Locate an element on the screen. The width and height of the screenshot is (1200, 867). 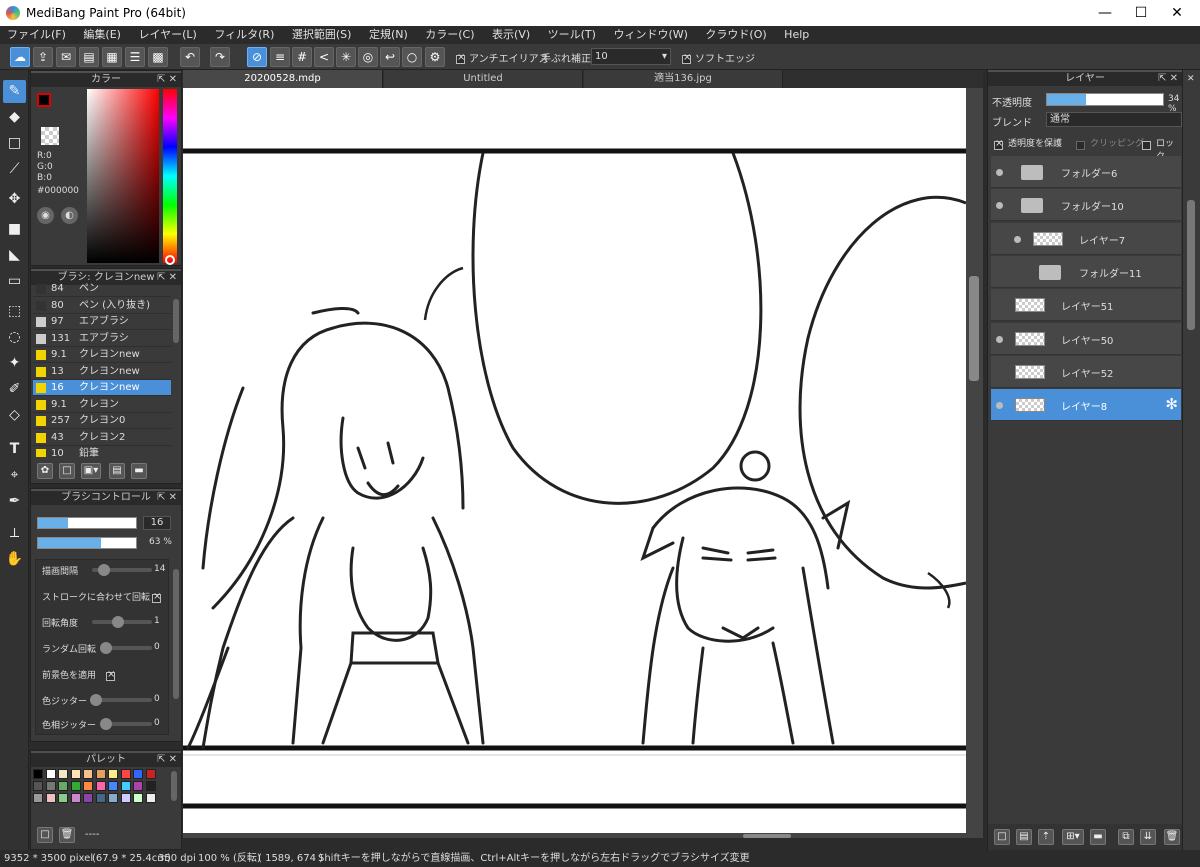
brush-opacity-bar is located at coordinates (87, 543).